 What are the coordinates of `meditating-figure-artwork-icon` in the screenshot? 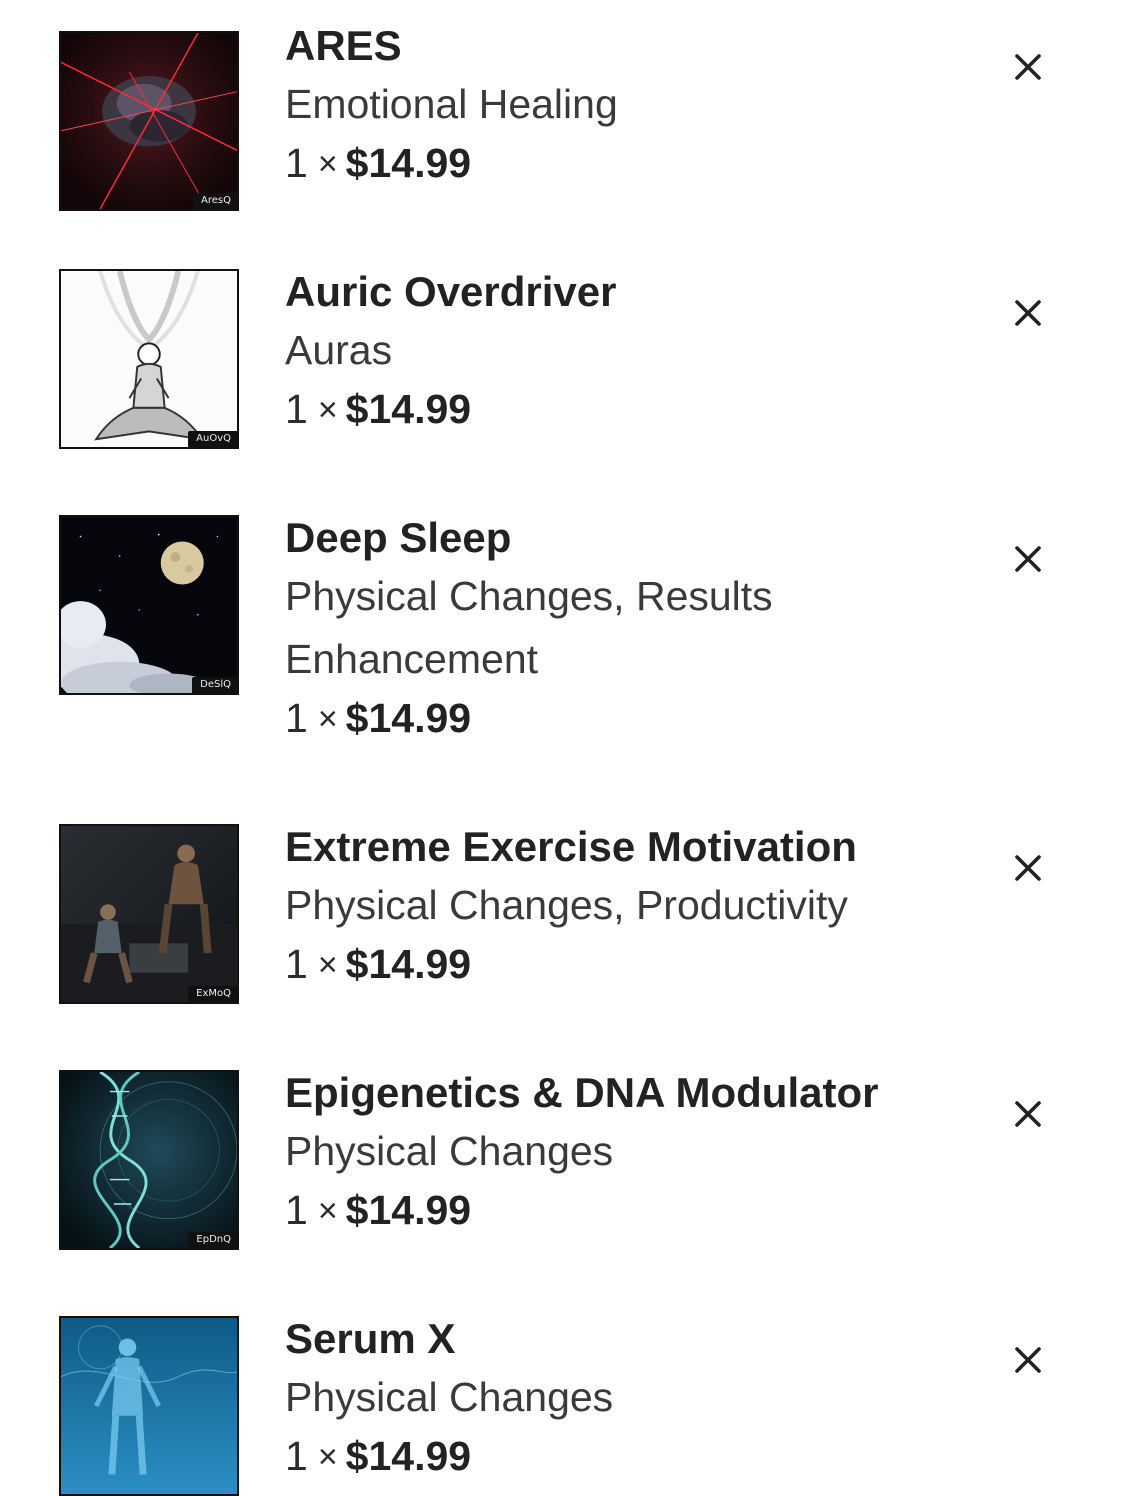 It's located at (149, 359).